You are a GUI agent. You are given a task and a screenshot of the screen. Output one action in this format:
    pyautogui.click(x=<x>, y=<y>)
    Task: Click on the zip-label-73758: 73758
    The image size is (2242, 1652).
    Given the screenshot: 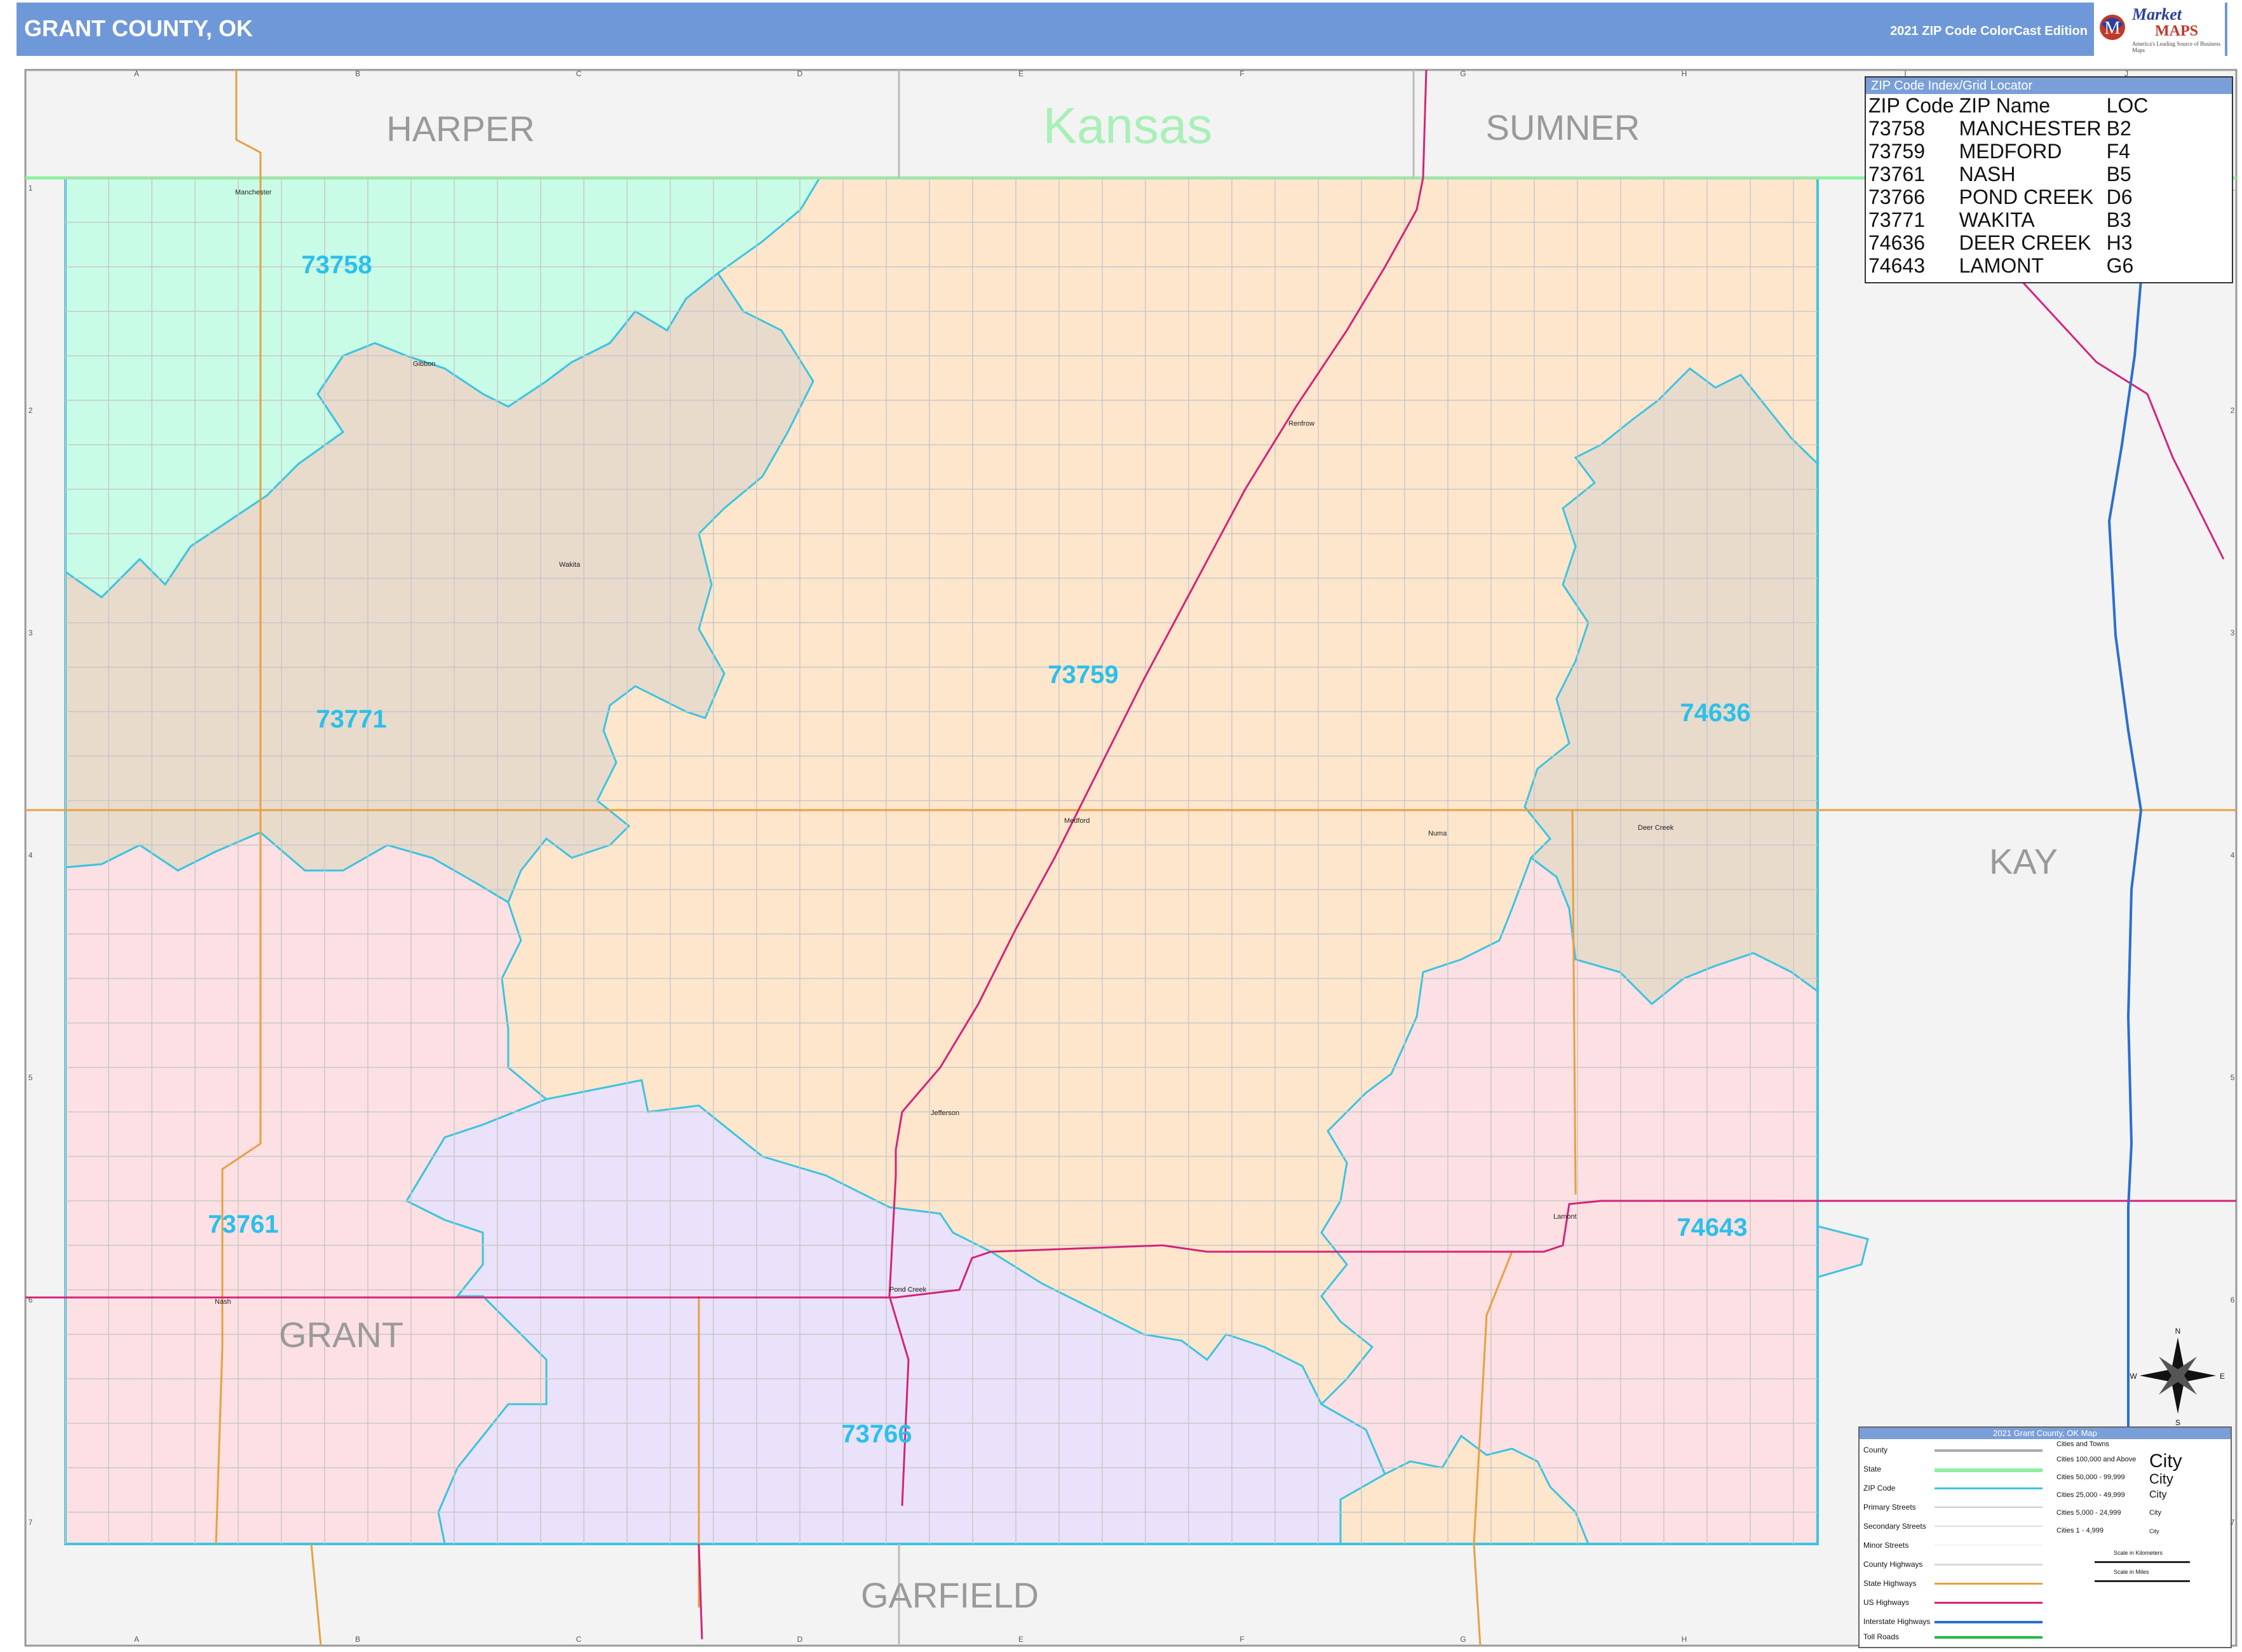 What is the action you would take?
    pyautogui.click(x=336, y=265)
    